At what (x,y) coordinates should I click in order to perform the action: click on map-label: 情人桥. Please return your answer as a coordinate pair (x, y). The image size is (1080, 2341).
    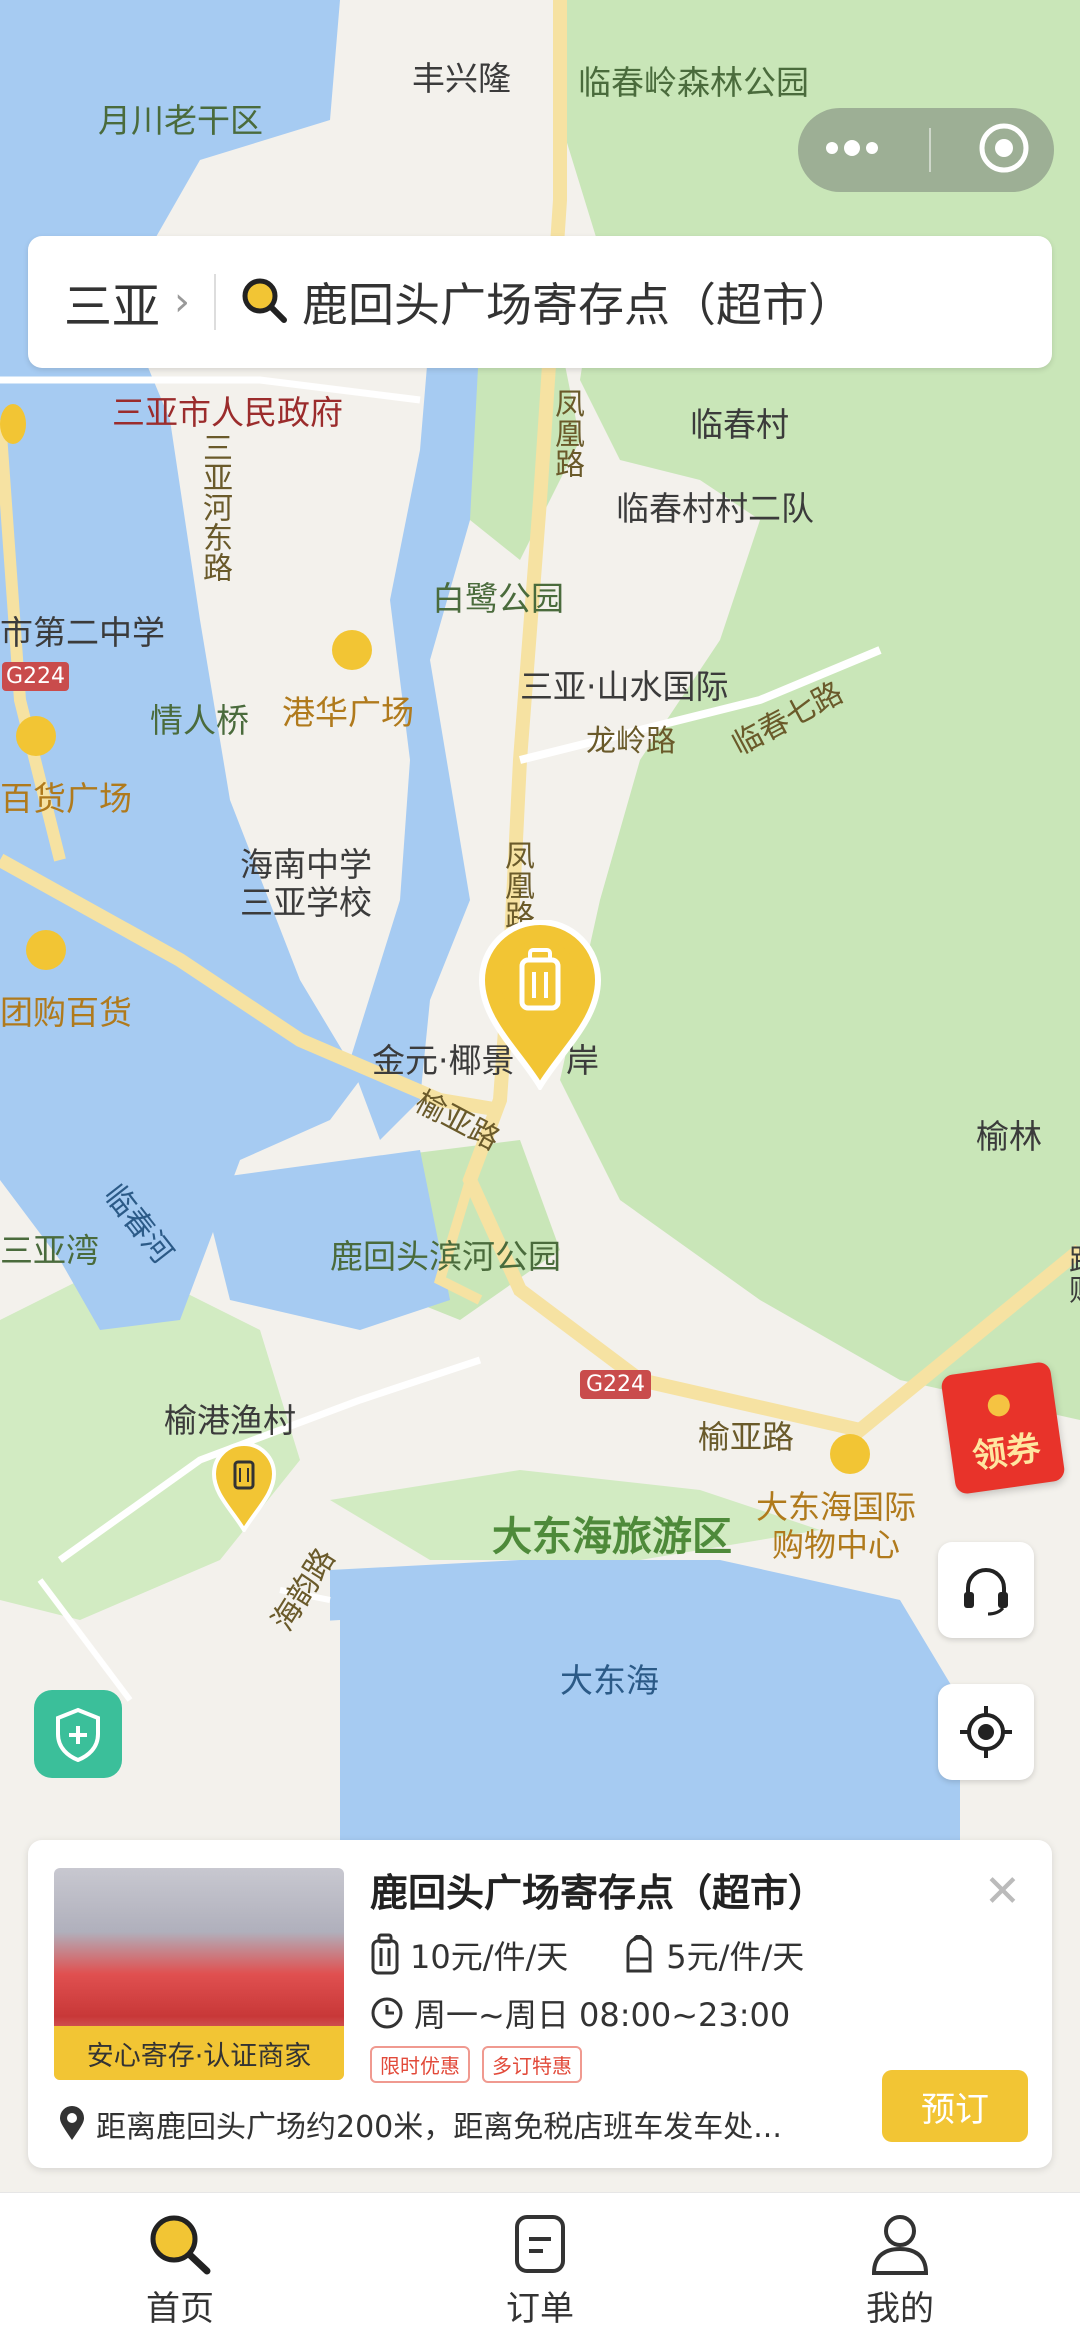
    Looking at the image, I should click on (199, 720).